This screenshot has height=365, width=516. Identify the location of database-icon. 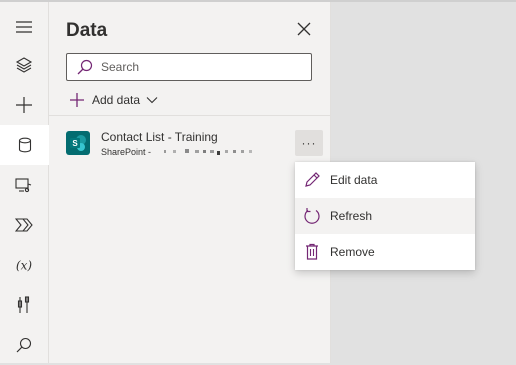
(24, 145).